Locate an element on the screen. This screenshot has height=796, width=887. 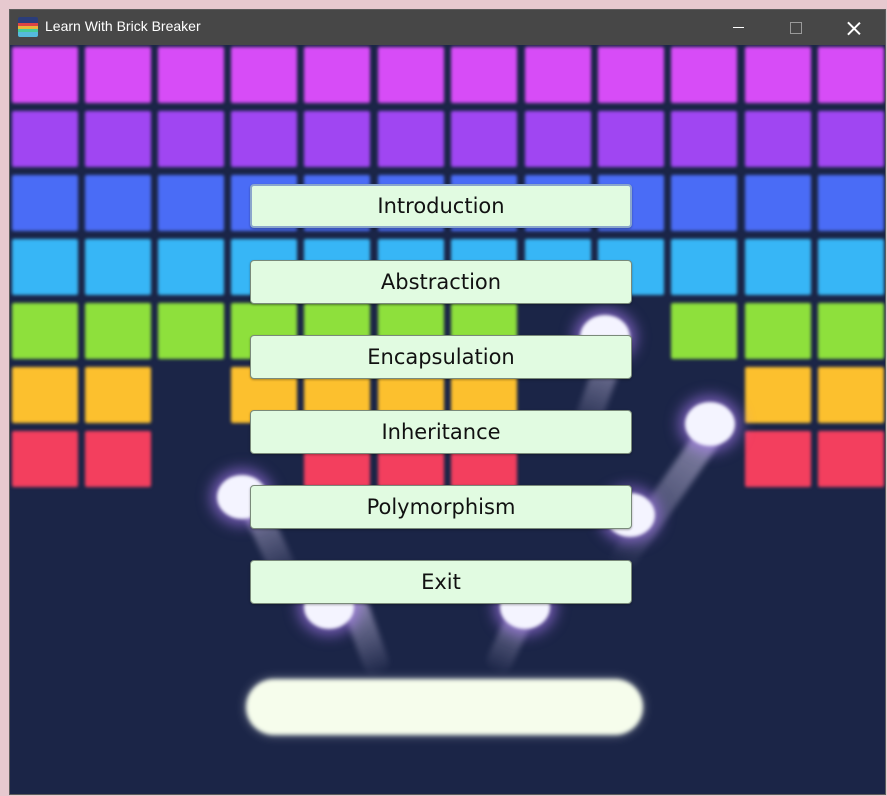
maximize-icon is located at coordinates (796, 27).